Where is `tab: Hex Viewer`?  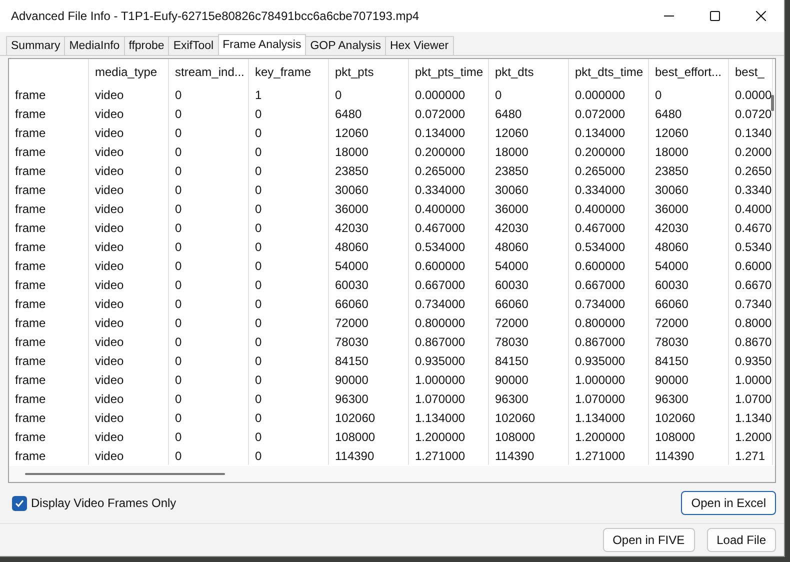
tab: Hex Viewer is located at coordinates (419, 45).